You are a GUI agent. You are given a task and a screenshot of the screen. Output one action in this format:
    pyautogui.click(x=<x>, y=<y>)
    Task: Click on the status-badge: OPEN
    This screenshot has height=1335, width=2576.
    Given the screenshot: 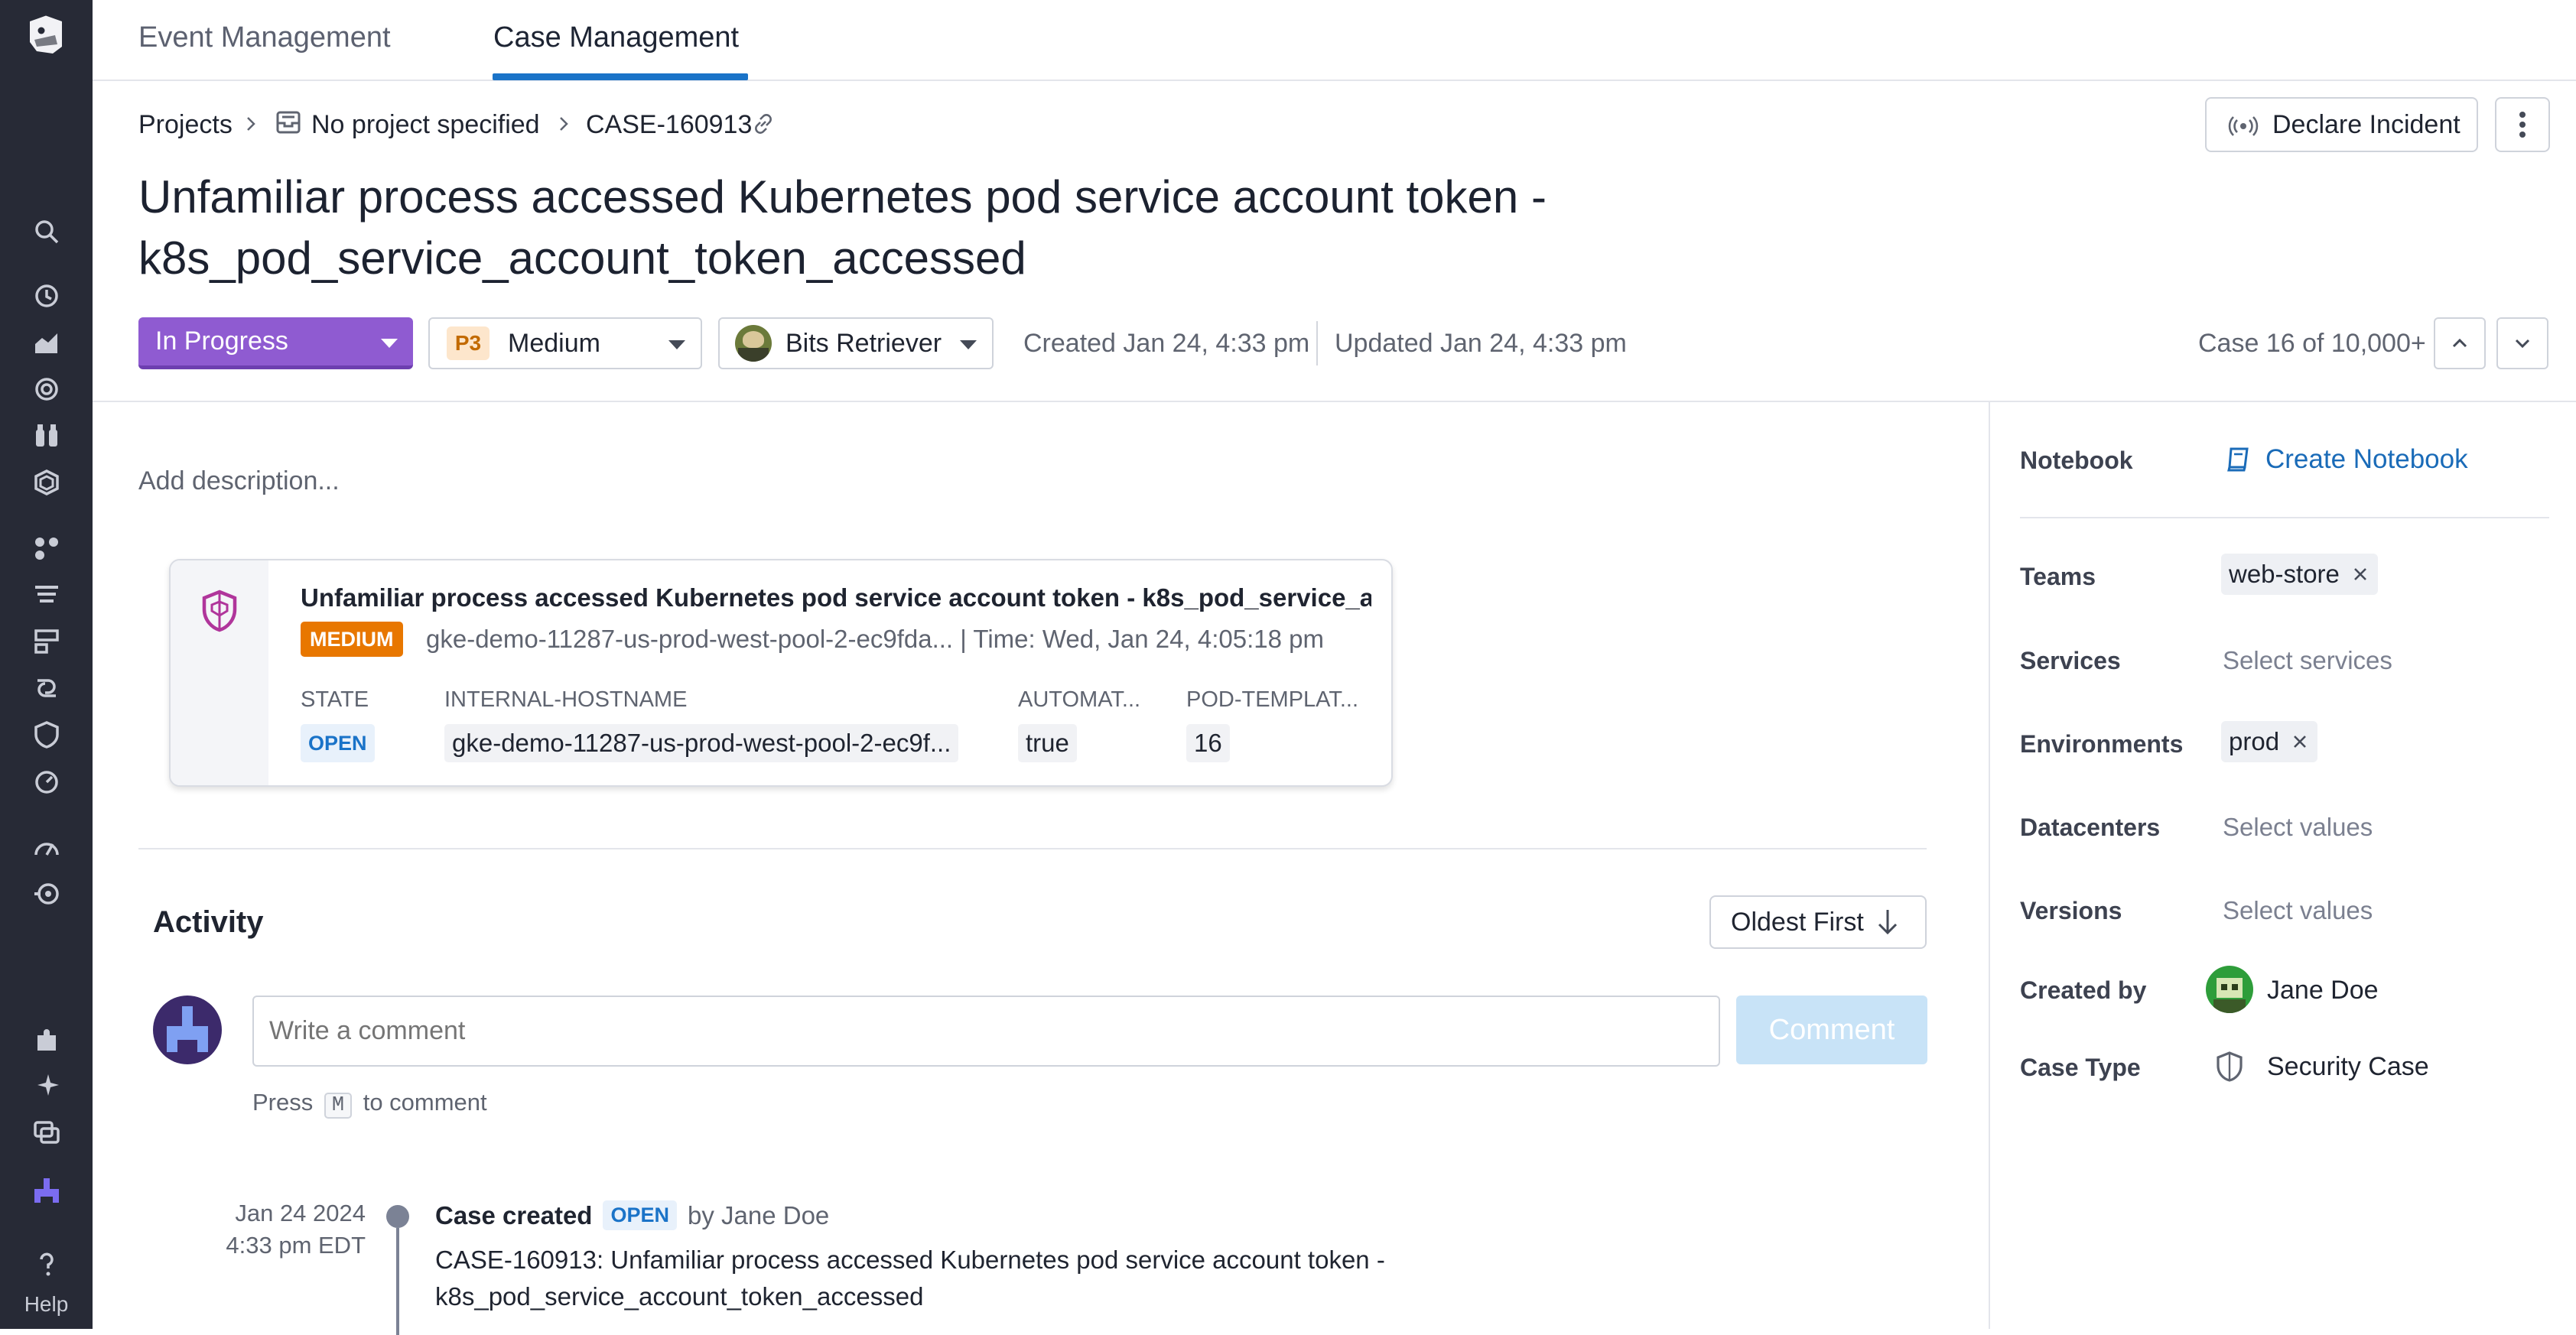 What is the action you would take?
    pyautogui.click(x=640, y=1215)
    